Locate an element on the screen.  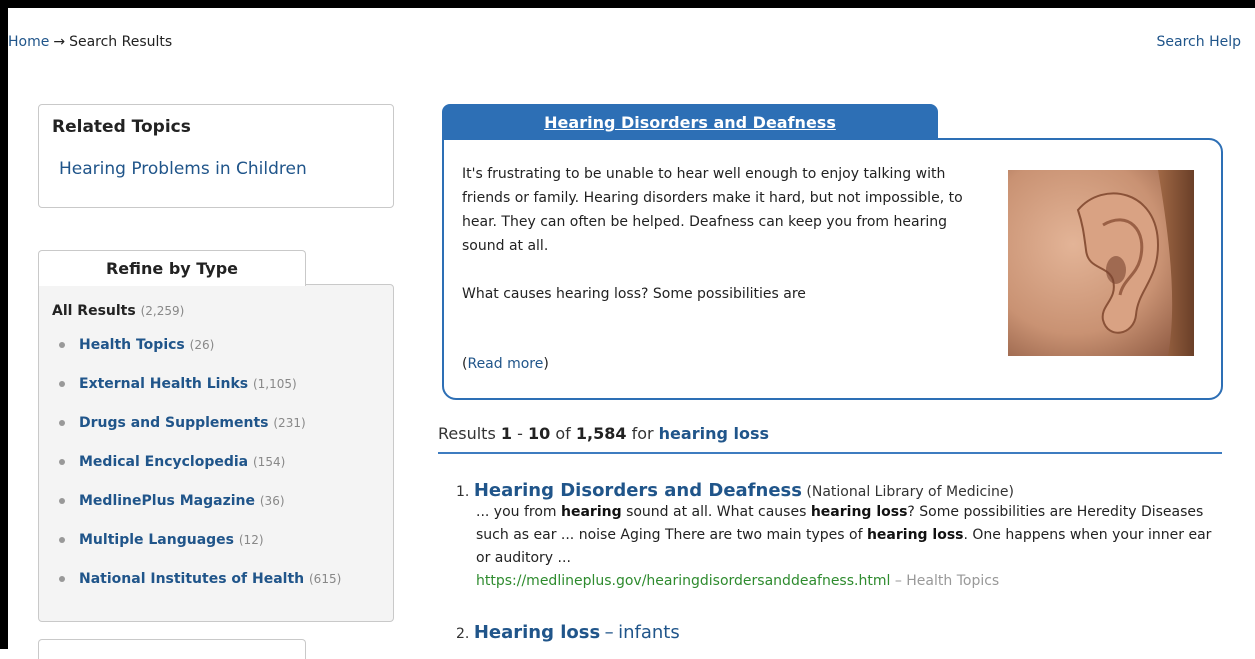
refine-item-count: (231) is located at coordinates (289, 423).